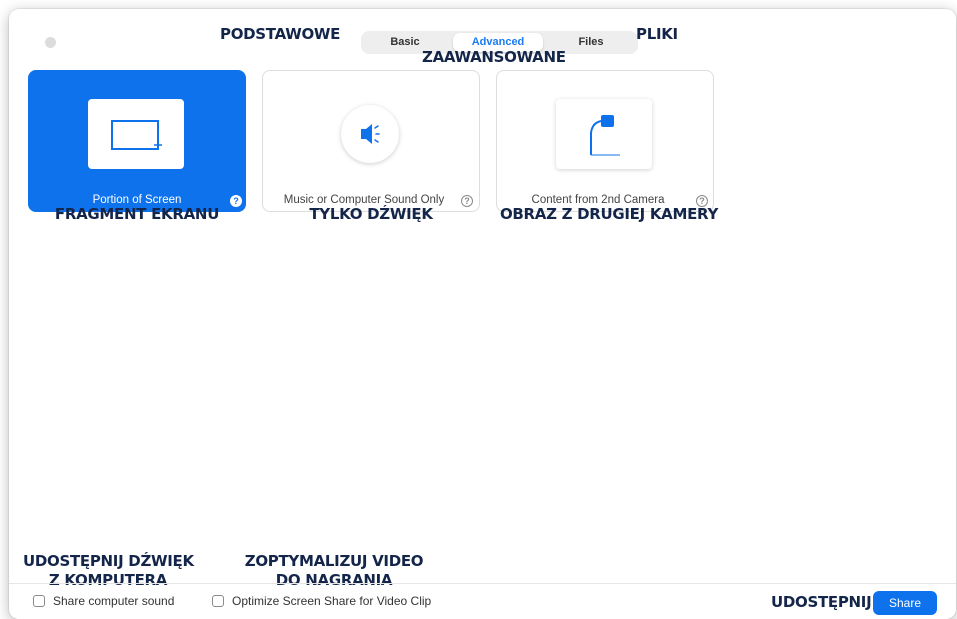  I want to click on annotation-second-camera: OBRAZ Z DRUGIEJ KAMERY, so click(609, 214).